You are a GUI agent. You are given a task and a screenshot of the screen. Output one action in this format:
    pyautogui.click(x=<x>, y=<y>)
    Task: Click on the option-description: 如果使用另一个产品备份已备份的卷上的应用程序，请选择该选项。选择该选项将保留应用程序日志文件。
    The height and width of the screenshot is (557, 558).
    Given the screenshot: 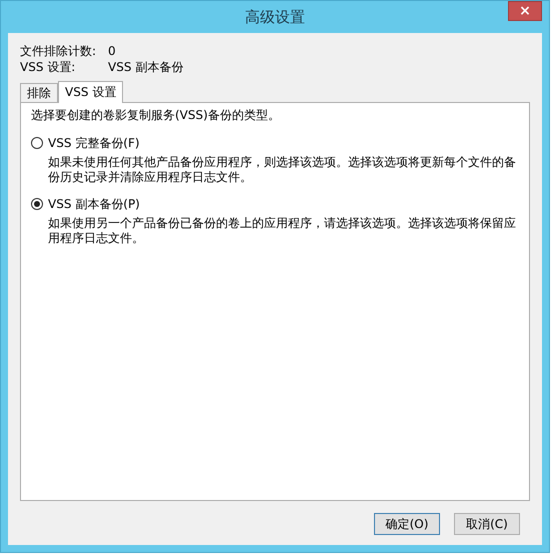 What is the action you would take?
    pyautogui.click(x=282, y=231)
    